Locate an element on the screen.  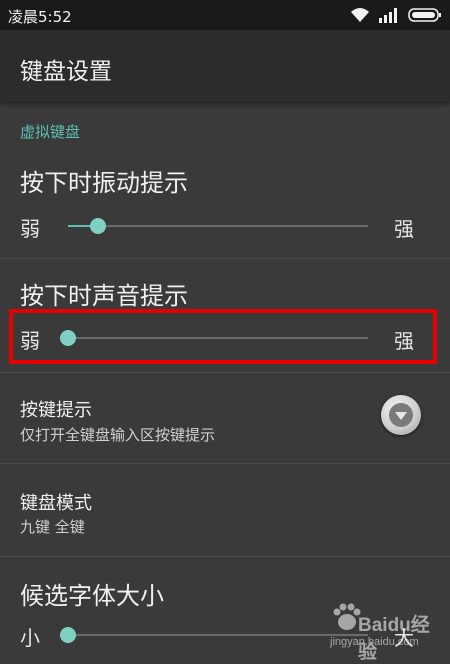
vibration-strong-label: 强 is located at coordinates (404, 229).